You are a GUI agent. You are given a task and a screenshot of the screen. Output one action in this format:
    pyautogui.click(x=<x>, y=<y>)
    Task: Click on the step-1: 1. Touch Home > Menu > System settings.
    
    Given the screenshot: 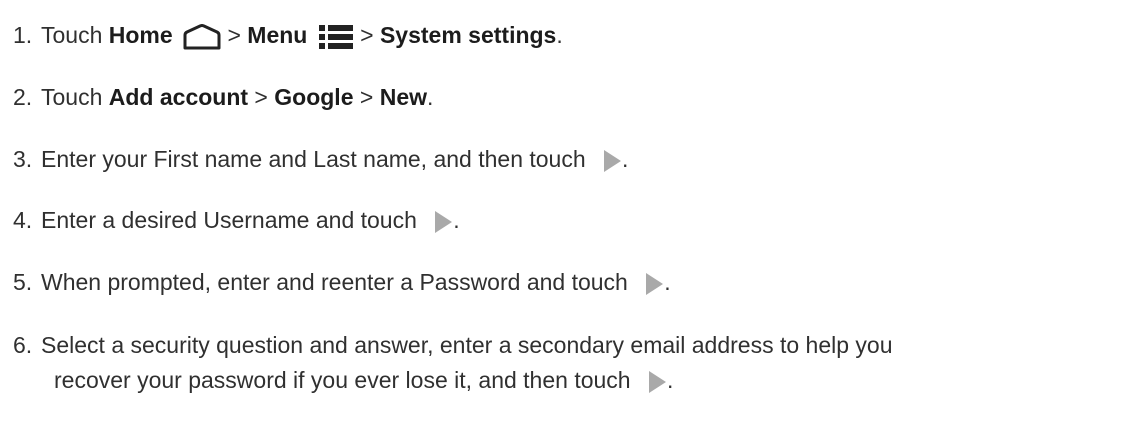 What is the action you would take?
    pyautogui.click(x=579, y=35)
    